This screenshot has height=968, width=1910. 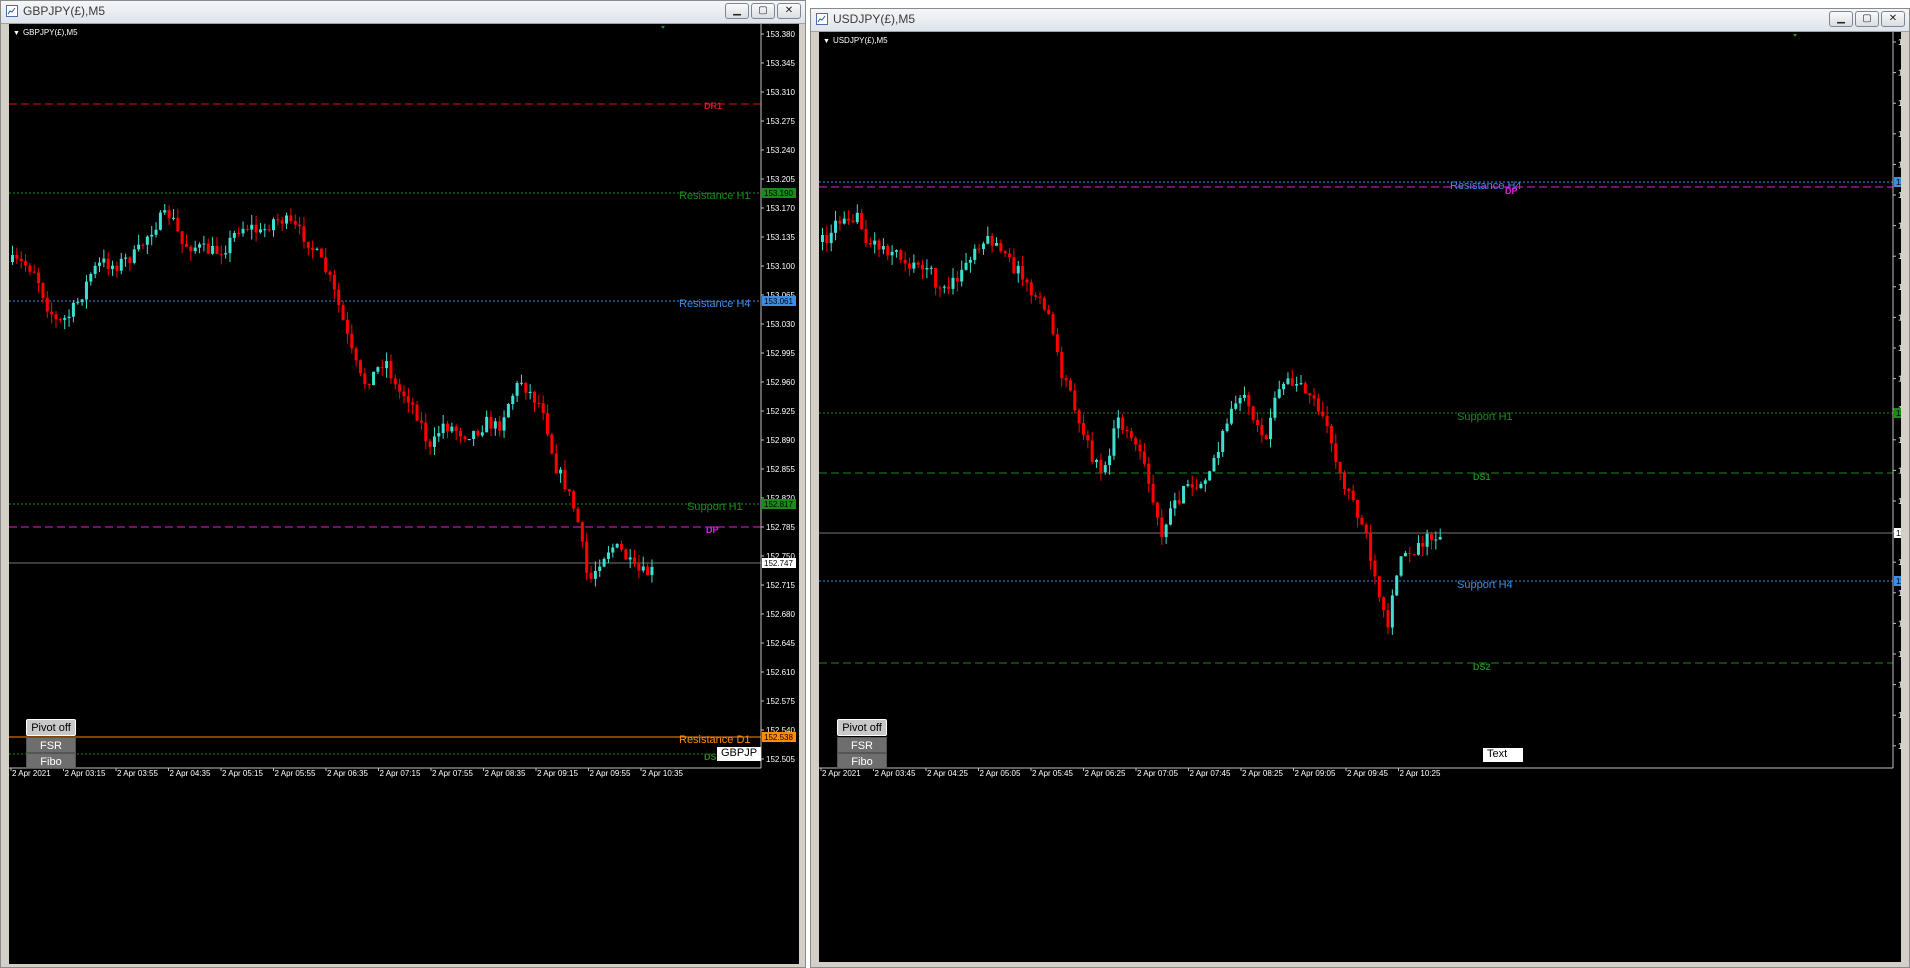 I want to click on time-tick-label: 2 Apr 06:35, so click(x=347, y=773).